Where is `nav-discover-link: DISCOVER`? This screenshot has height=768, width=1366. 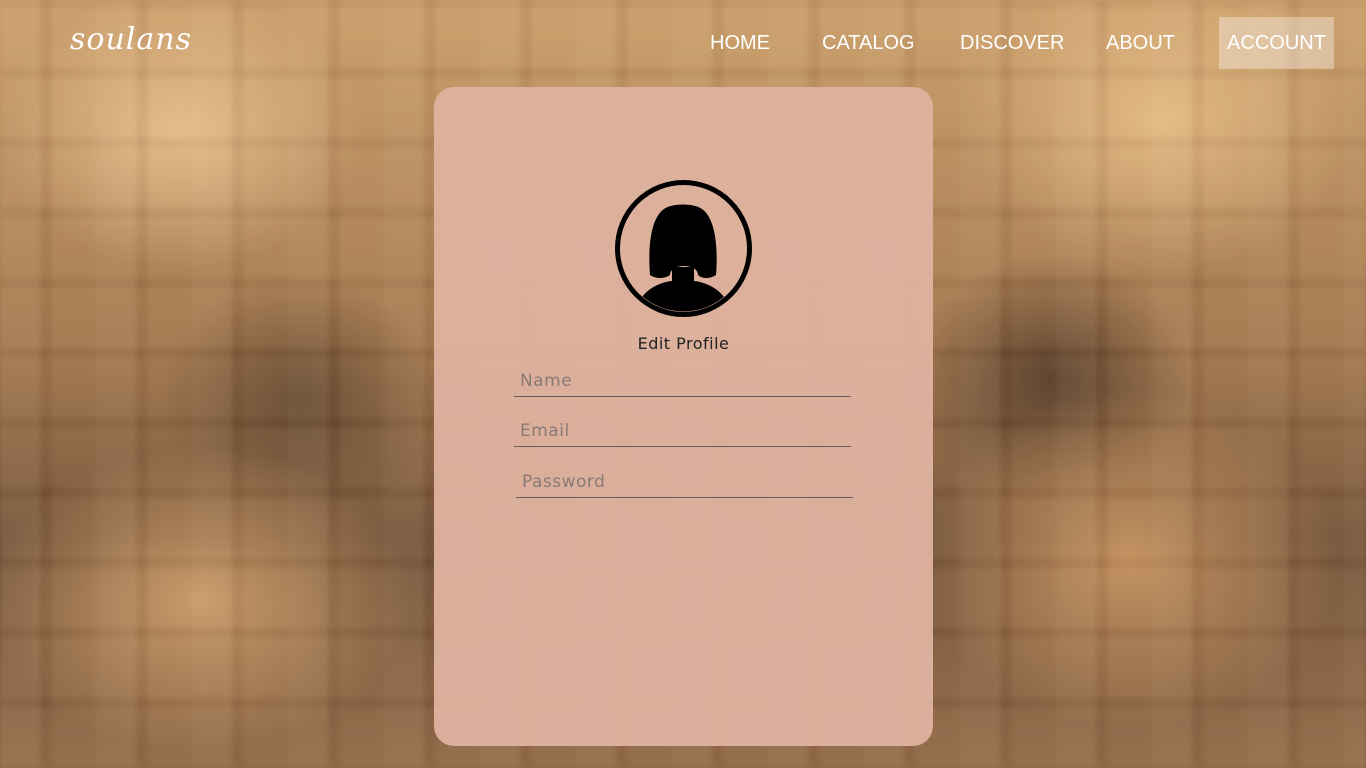
nav-discover-link: DISCOVER is located at coordinates (1012, 43).